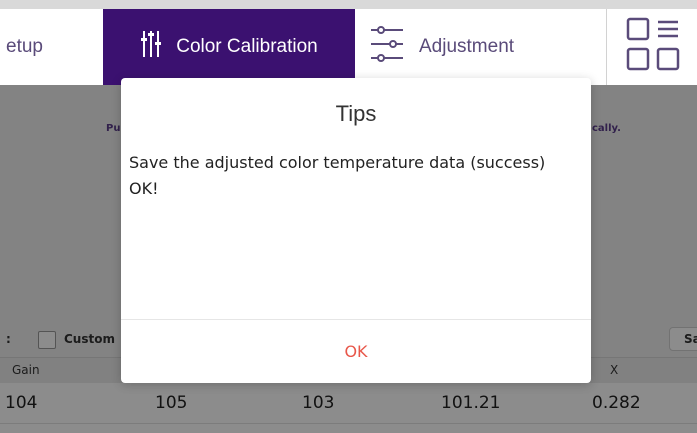  What do you see at coordinates (24, 46) in the screenshot?
I see `tab-setup-label: etup` at bounding box center [24, 46].